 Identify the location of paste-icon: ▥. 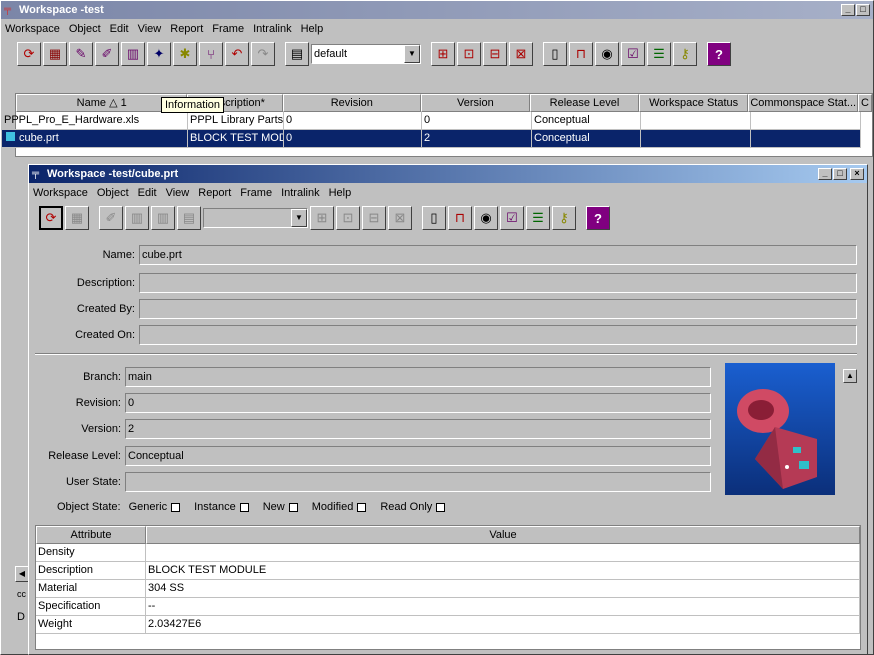
(163, 218).